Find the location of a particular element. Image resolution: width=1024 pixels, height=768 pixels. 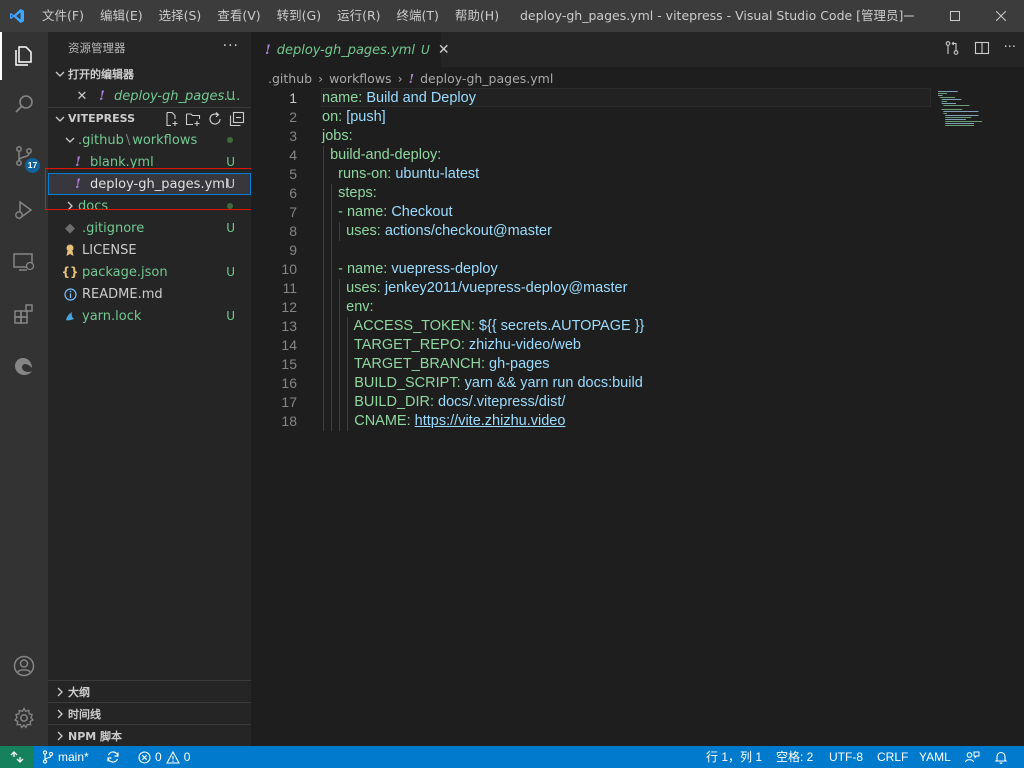

remote-explorer-activity is located at coordinates (24, 262).